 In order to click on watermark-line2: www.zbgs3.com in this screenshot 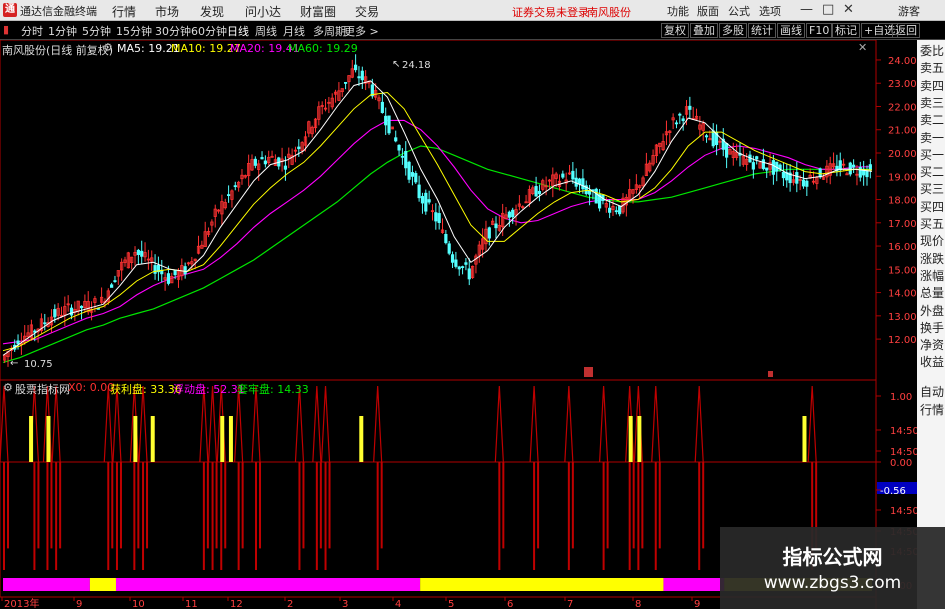, I will do `click(832, 583)`.